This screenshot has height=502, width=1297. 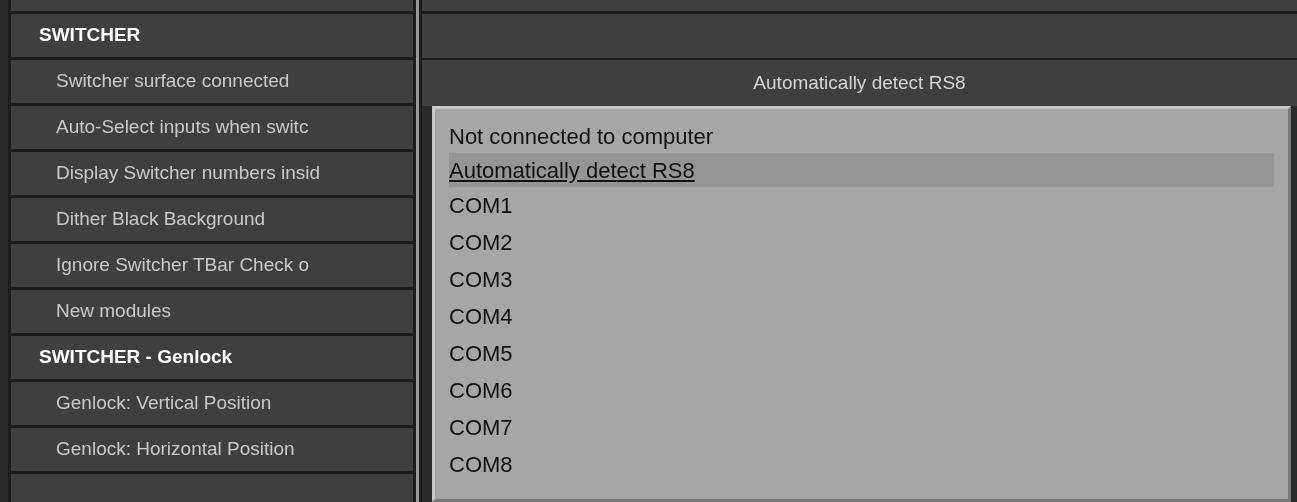 What do you see at coordinates (859, 83) in the screenshot?
I see `value-field: Automatically detect RS8` at bounding box center [859, 83].